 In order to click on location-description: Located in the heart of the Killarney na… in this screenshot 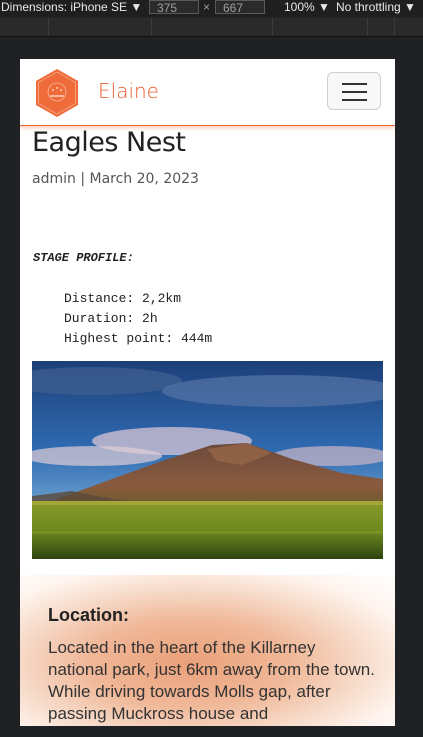, I will do `click(211, 680)`.